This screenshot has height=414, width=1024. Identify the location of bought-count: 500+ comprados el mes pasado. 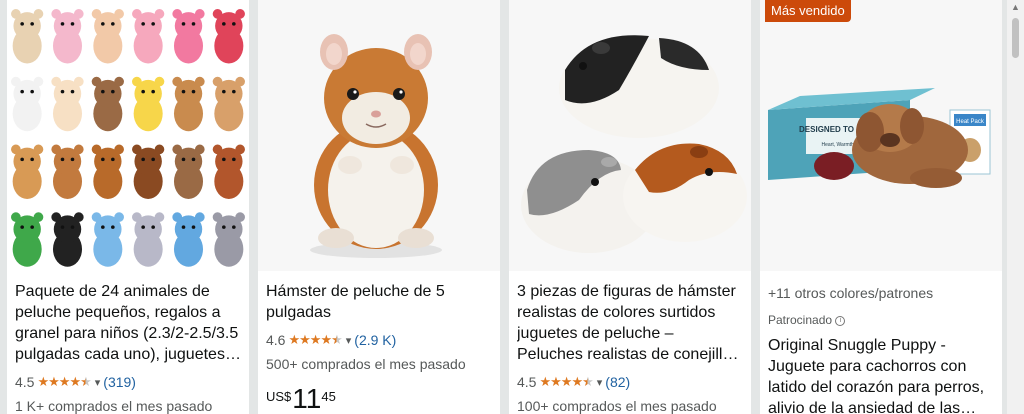
(366, 364).